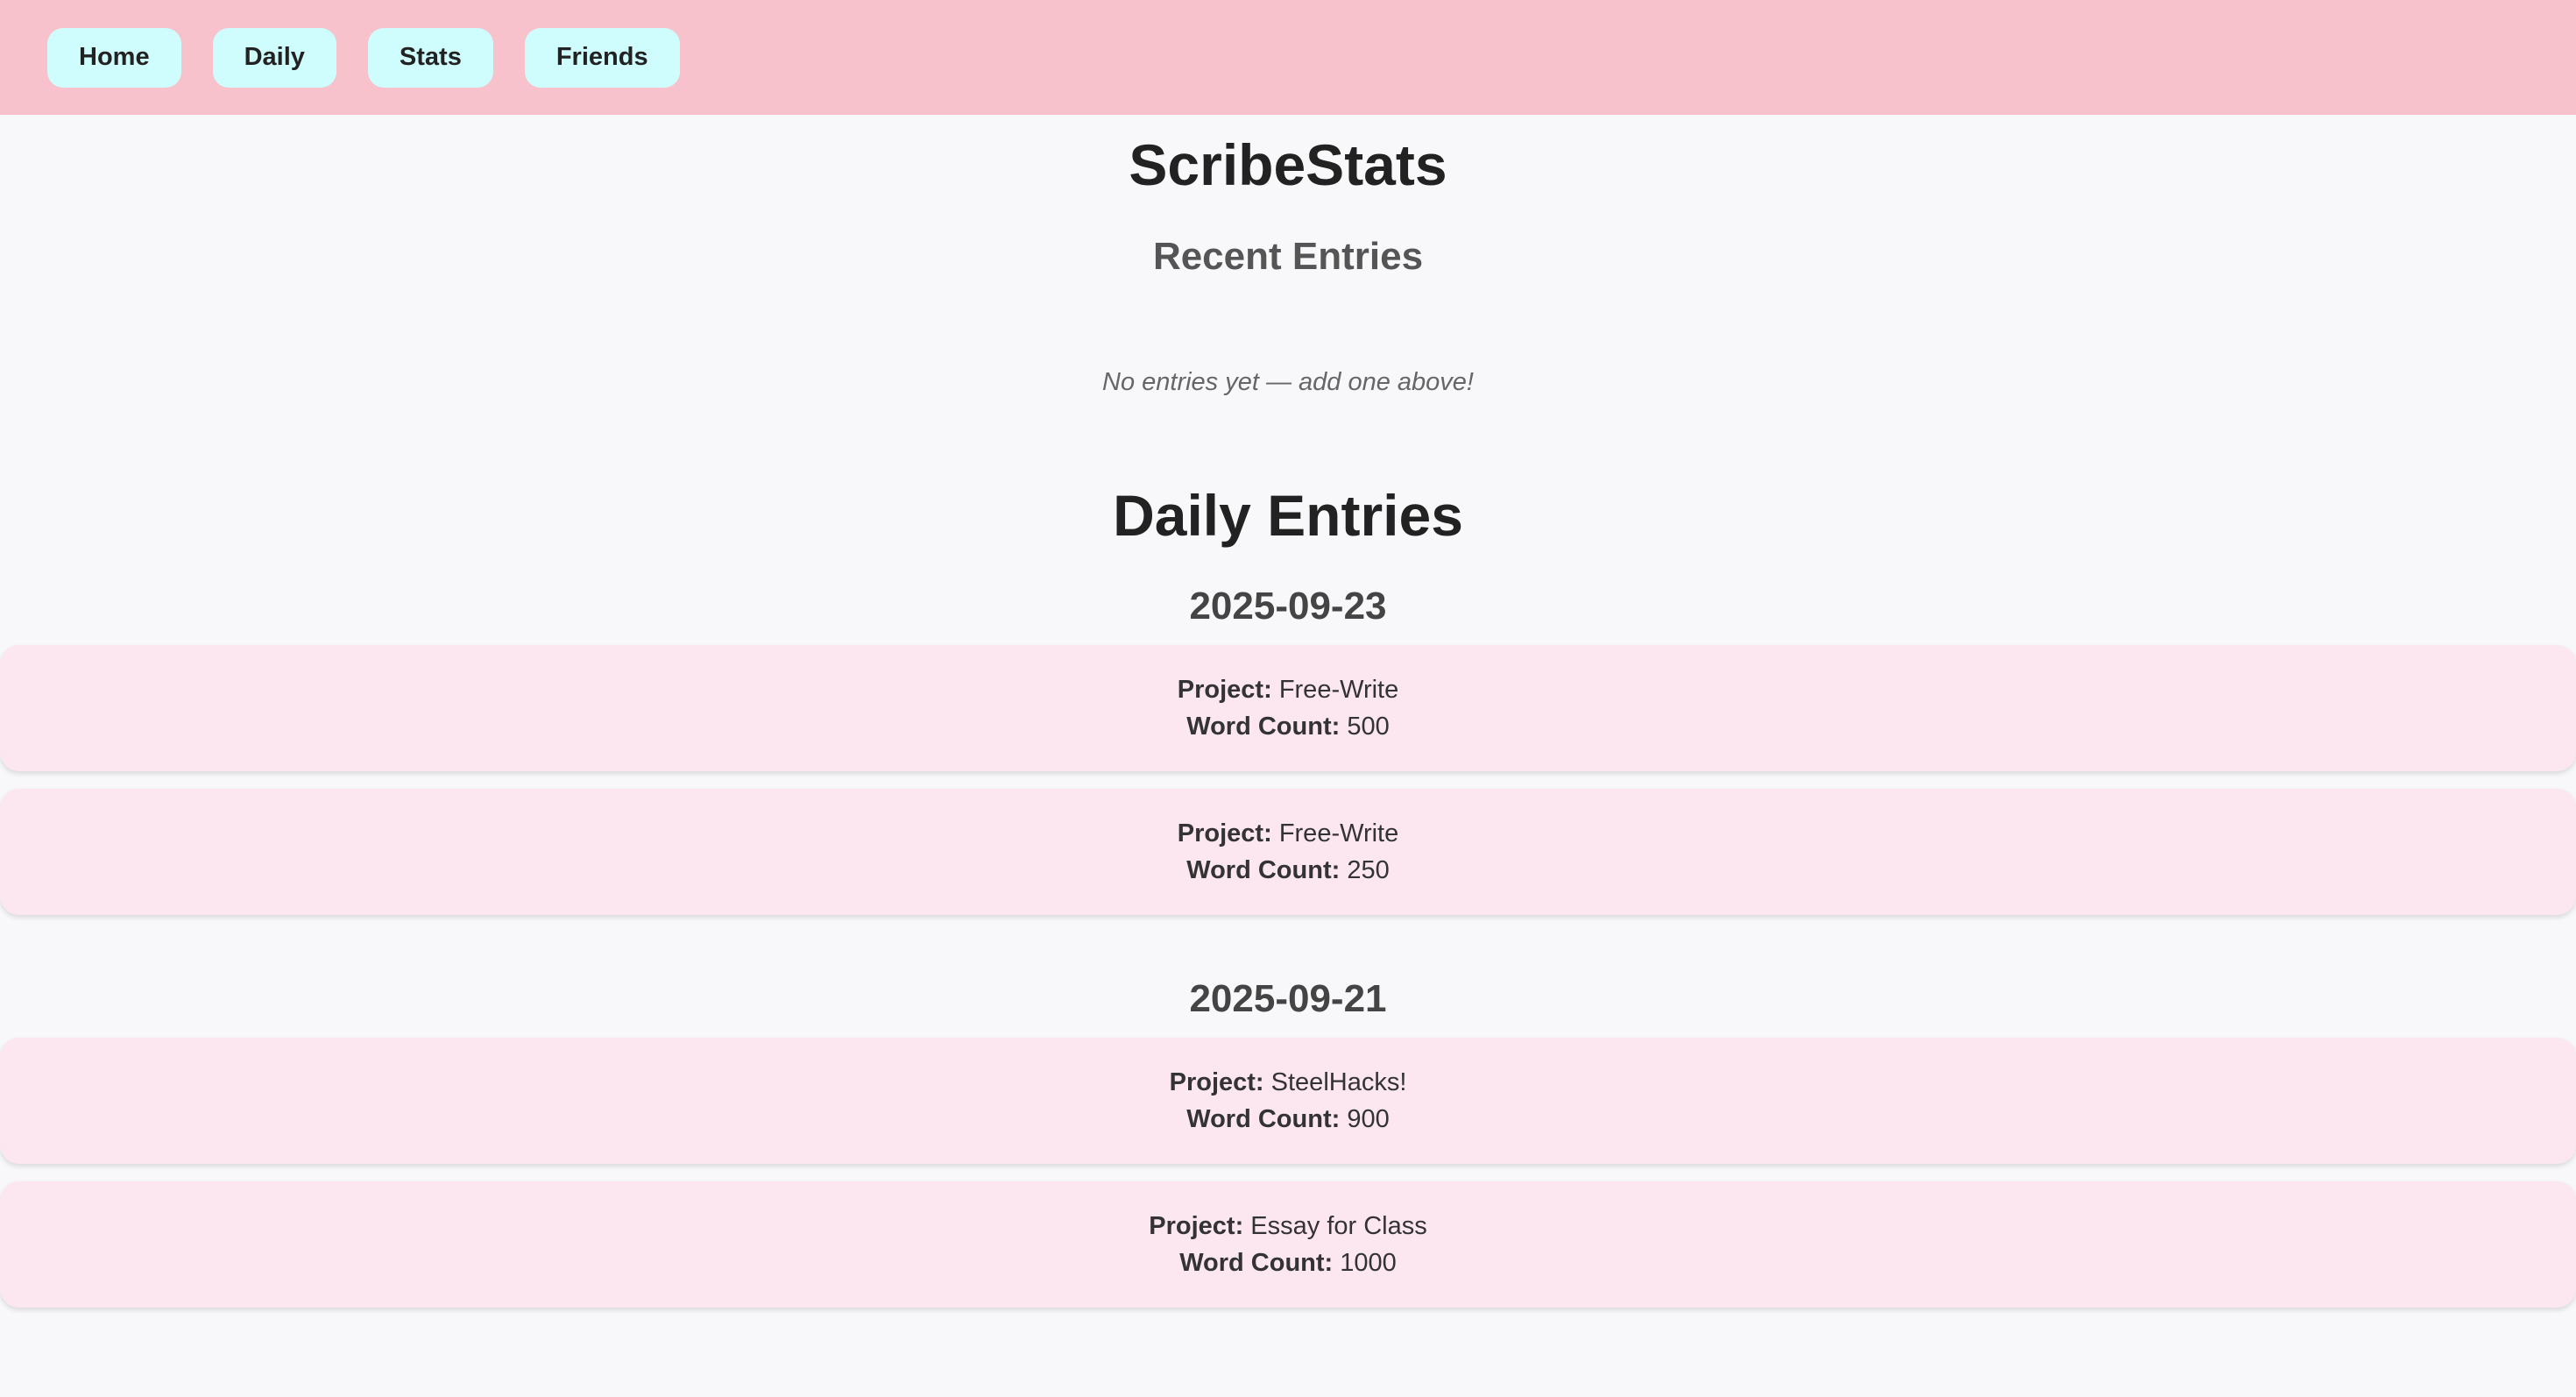  I want to click on word-count-value: 500, so click(1368, 727).